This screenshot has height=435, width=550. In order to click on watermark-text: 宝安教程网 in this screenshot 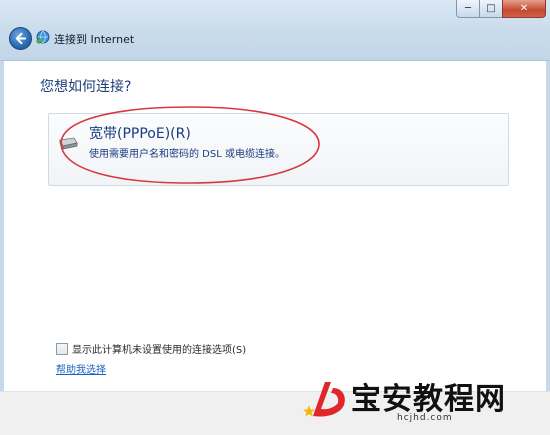, I will do `click(428, 399)`.